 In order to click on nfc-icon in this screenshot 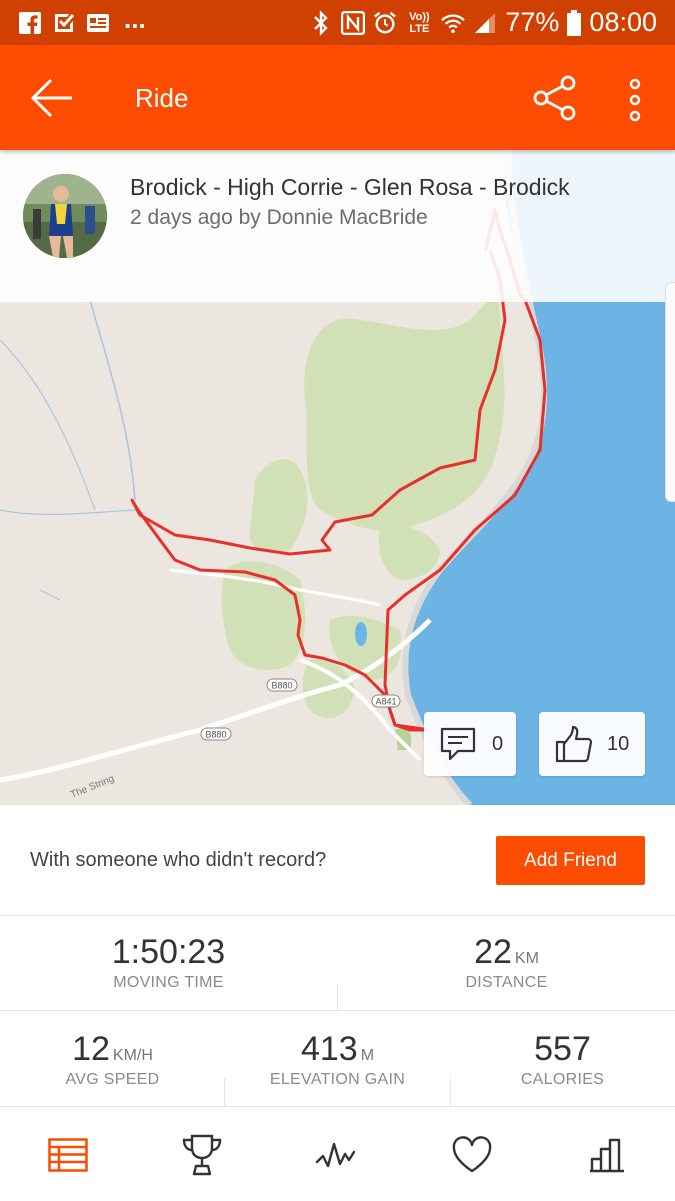, I will do `click(353, 22)`.